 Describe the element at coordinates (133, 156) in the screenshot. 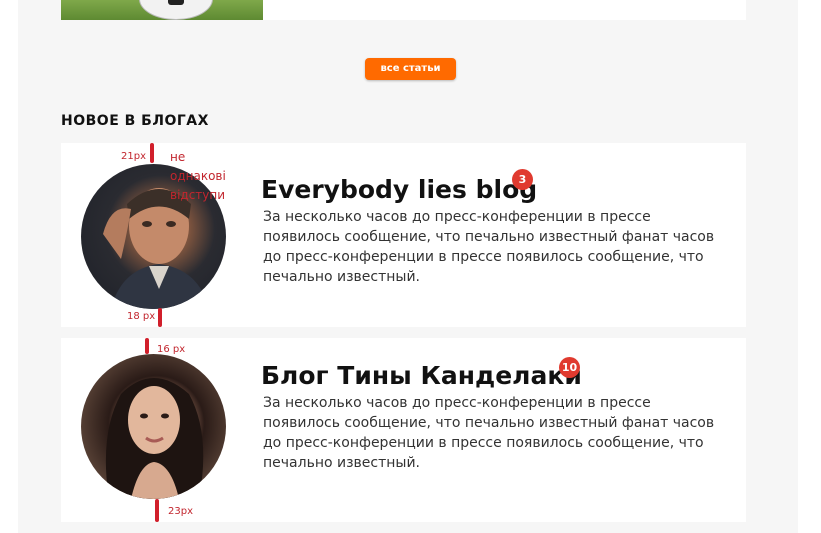

I see `spacing-label: 21px` at that location.